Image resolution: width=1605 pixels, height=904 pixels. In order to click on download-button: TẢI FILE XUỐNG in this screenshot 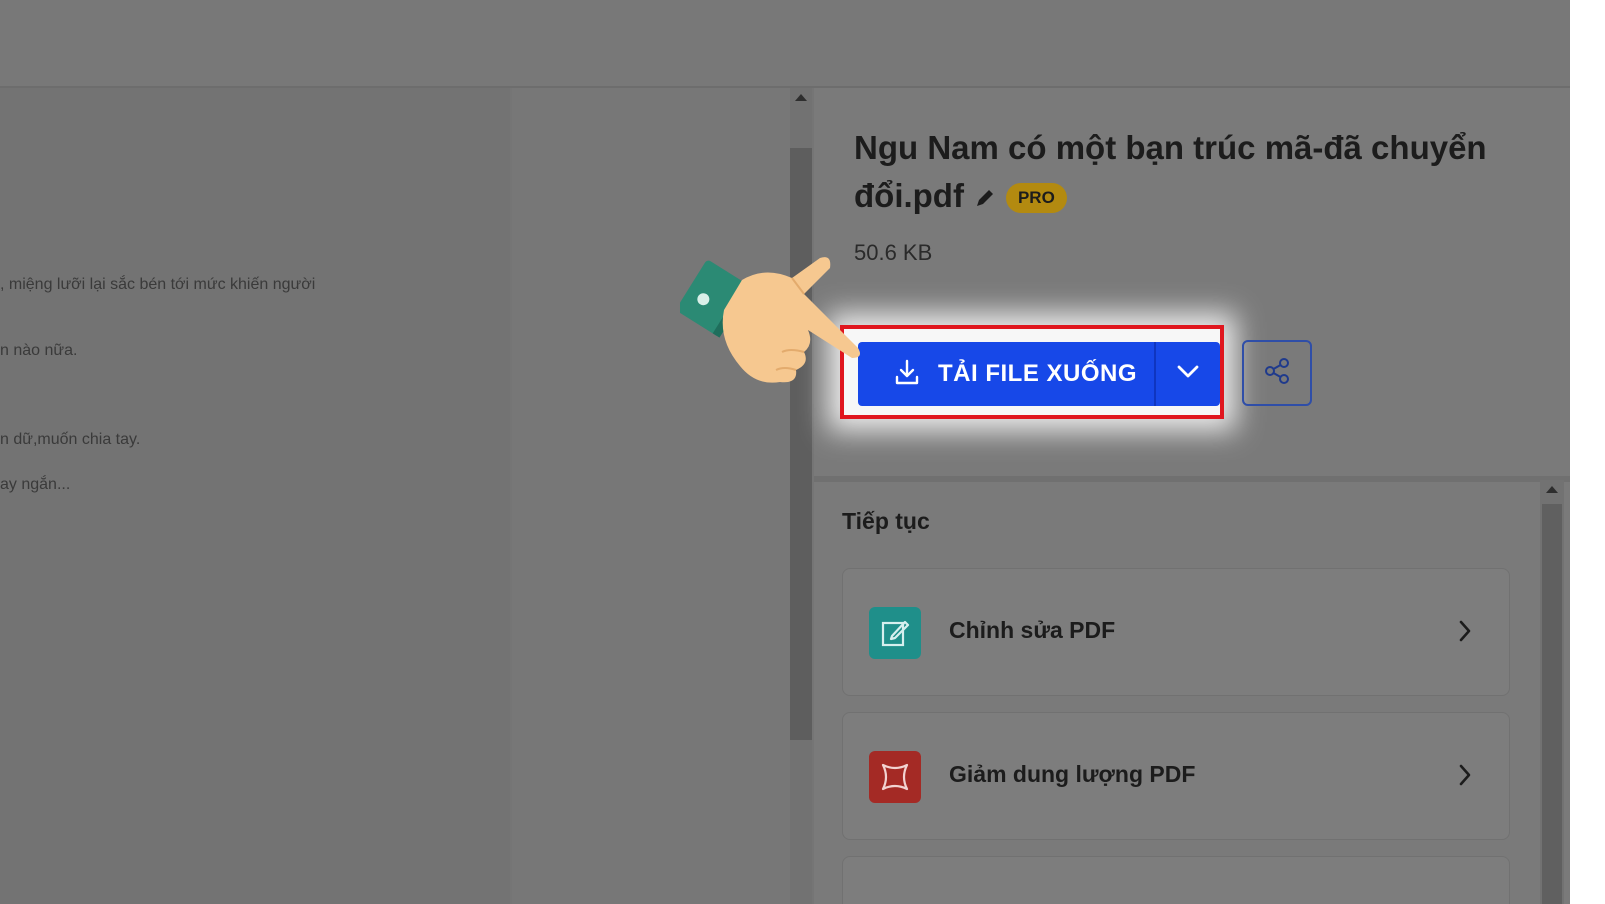, I will do `click(1006, 374)`.